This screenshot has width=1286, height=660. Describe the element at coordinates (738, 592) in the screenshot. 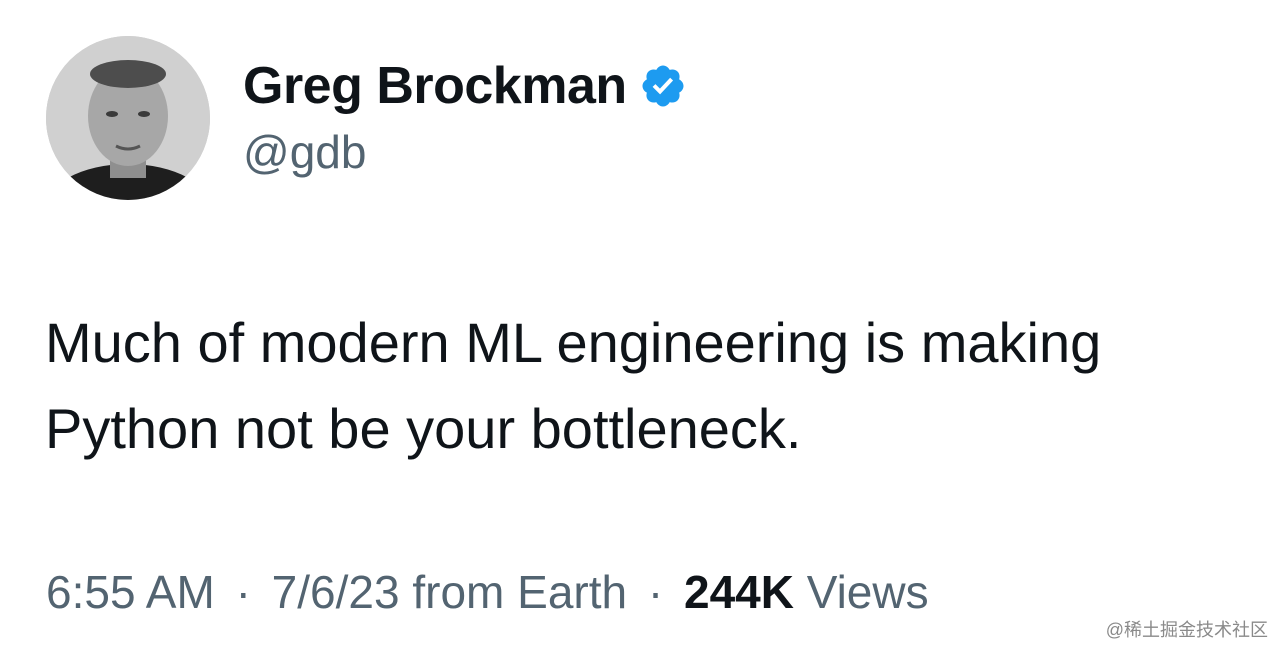

I see `views-count: 244K` at that location.